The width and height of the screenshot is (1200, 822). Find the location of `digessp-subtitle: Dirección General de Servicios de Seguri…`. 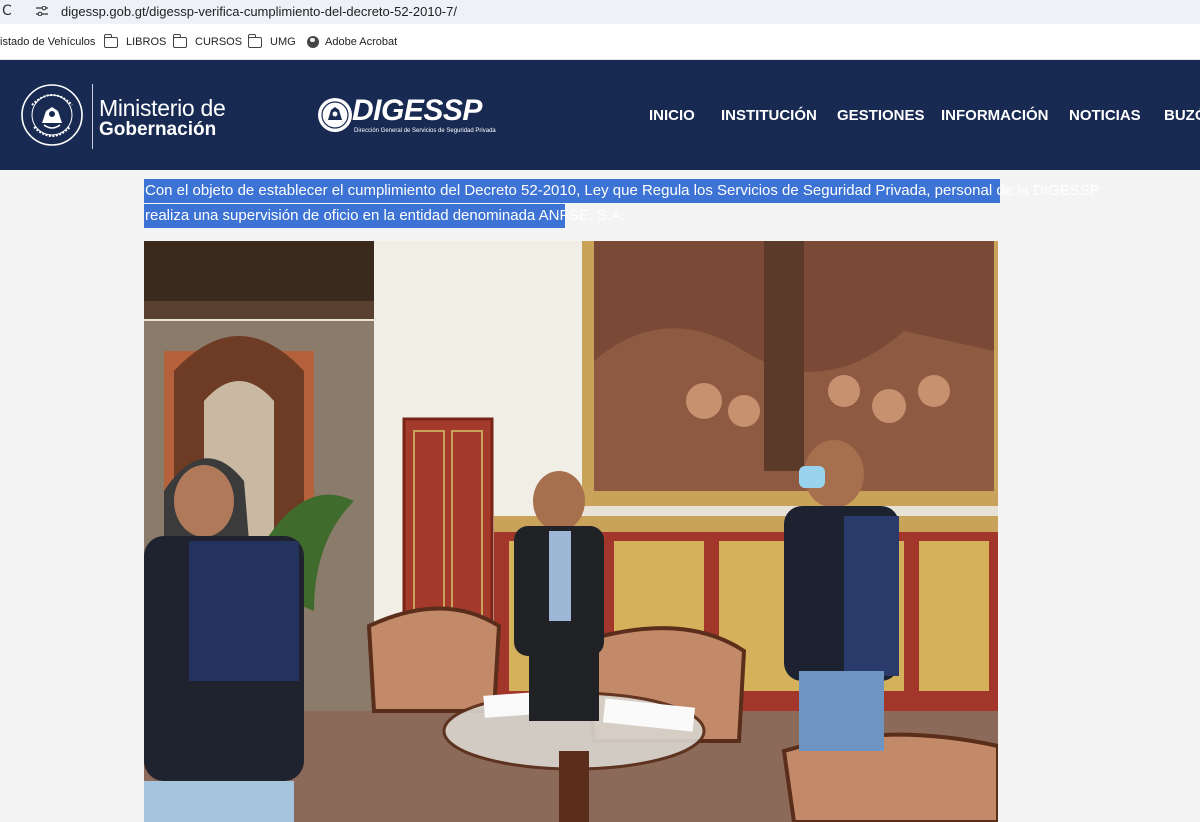

digessp-subtitle: Dirección General de Servicios de Seguri… is located at coordinates (425, 131).